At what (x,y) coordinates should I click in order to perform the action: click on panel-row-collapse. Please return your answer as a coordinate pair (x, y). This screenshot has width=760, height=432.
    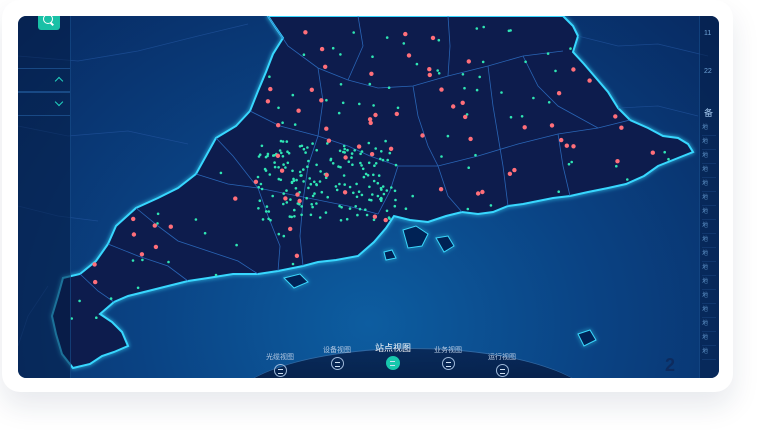
    Looking at the image, I should click on (44, 104).